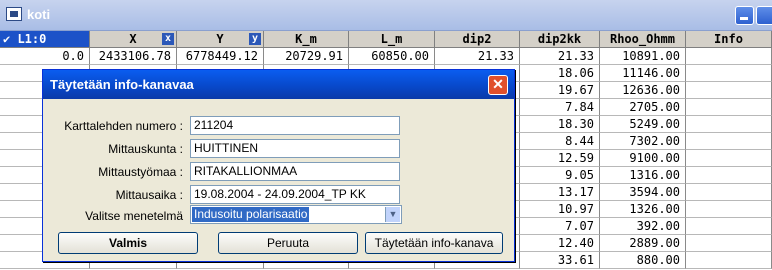 The image size is (772, 270). What do you see at coordinates (306, 56) in the screenshot?
I see `table-cell: 20729.91` at bounding box center [306, 56].